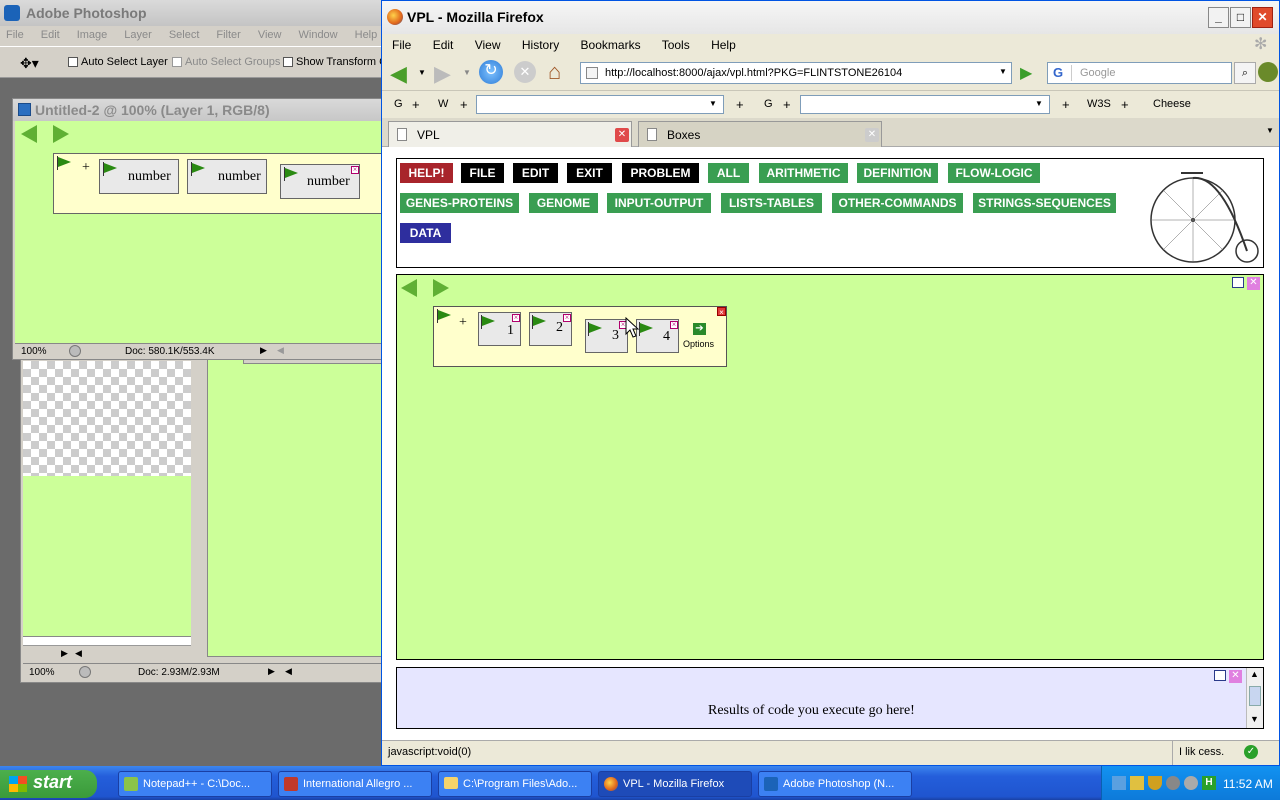 This screenshot has height=800, width=1280. What do you see at coordinates (366, 37) in the screenshot?
I see `ps-menu-help: Help` at bounding box center [366, 37].